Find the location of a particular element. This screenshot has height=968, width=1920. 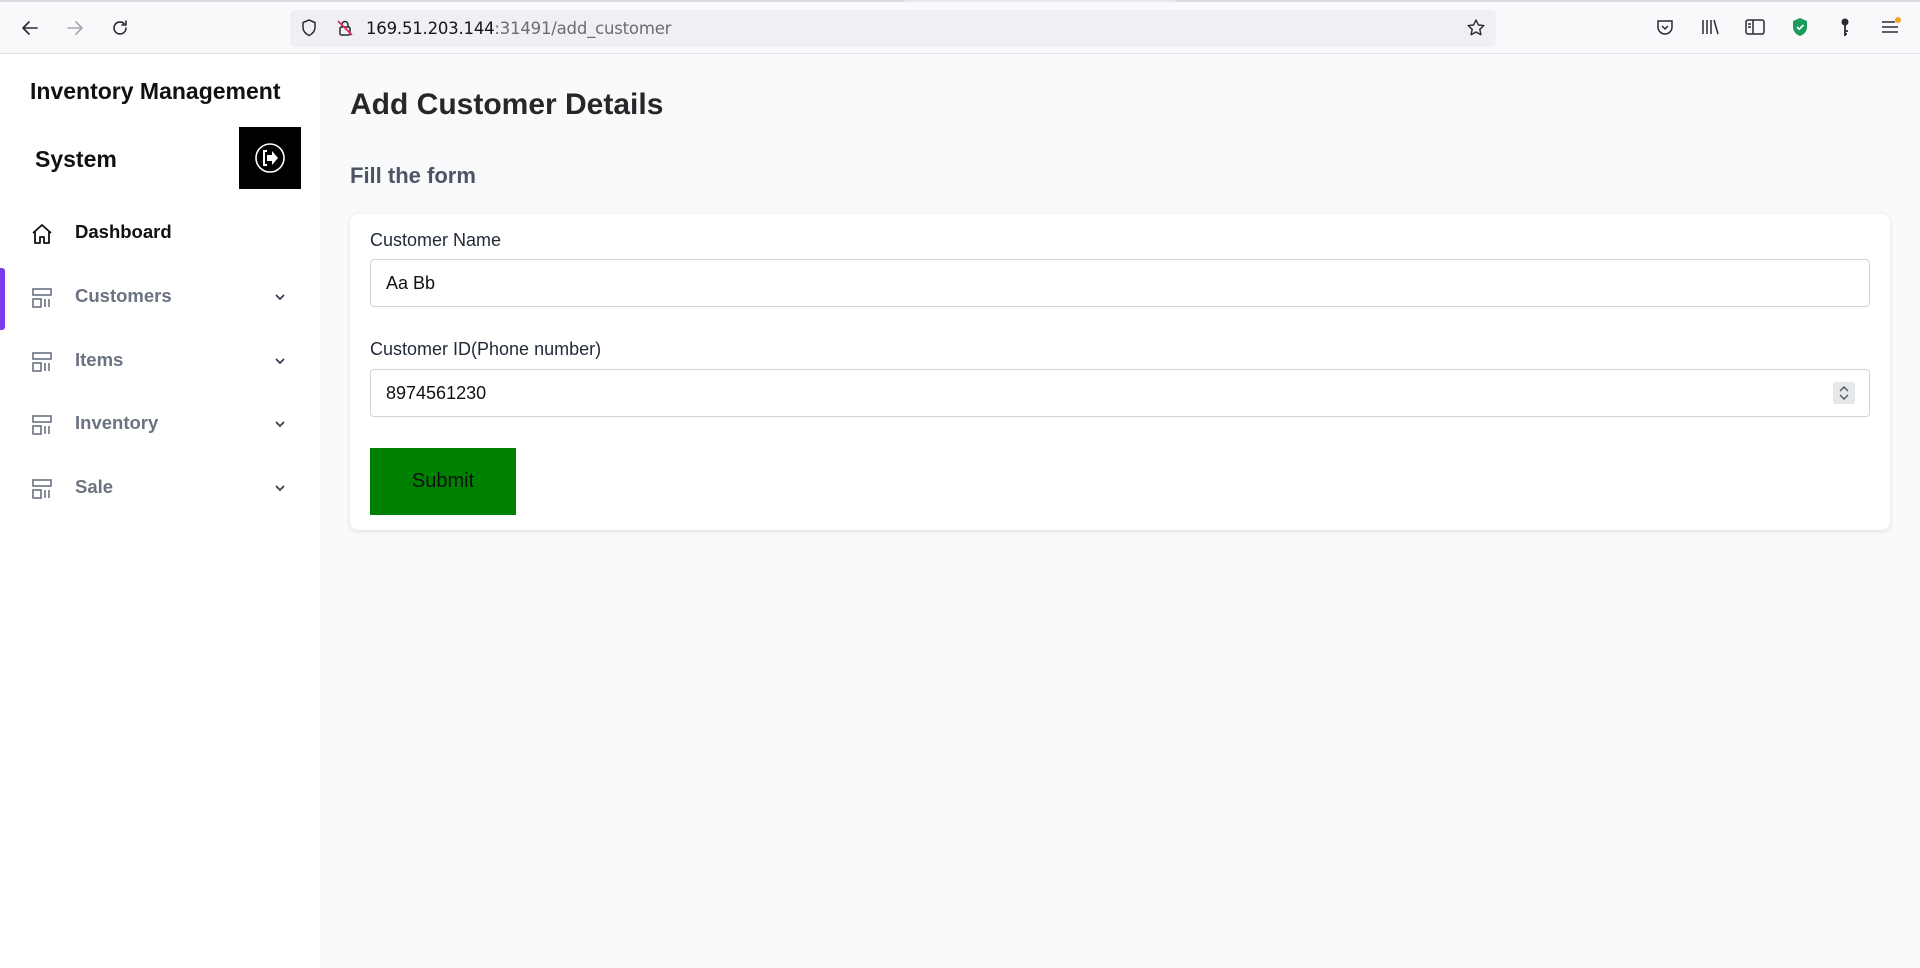

sidebar-toggle-button is located at coordinates (1755, 27).